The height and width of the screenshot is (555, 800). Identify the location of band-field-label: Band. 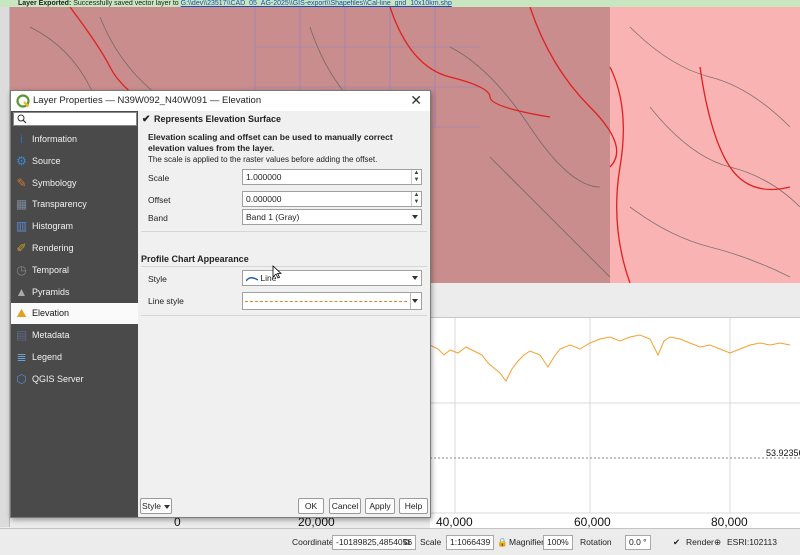
(158, 218).